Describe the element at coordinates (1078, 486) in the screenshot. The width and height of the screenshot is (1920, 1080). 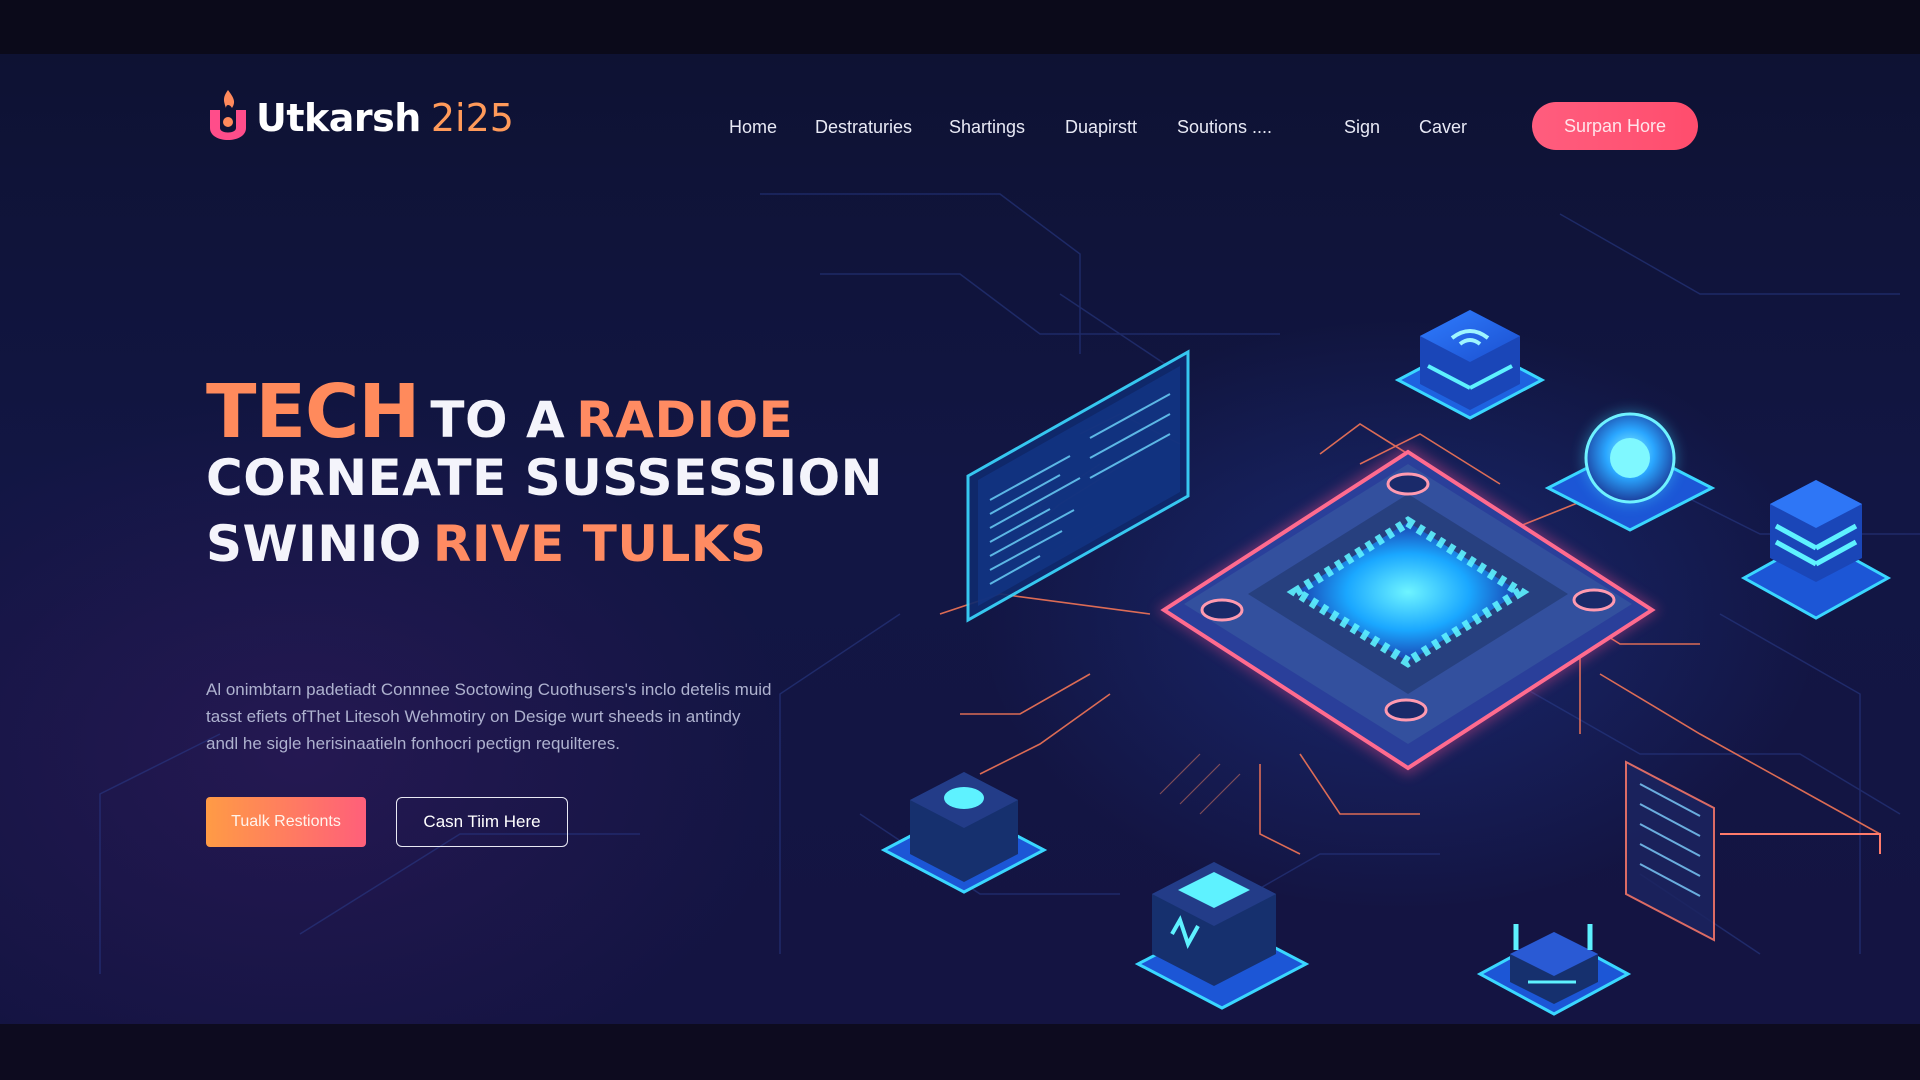
I see `data-panel-left` at that location.